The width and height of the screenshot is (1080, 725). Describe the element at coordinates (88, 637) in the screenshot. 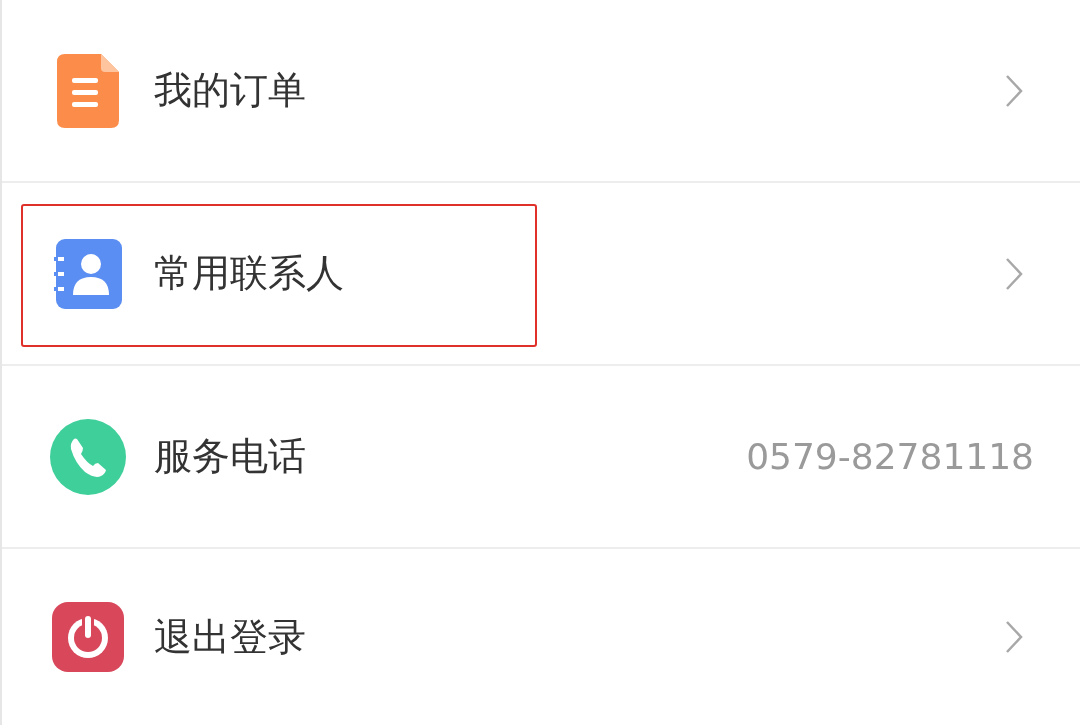

I see `power-icon` at that location.